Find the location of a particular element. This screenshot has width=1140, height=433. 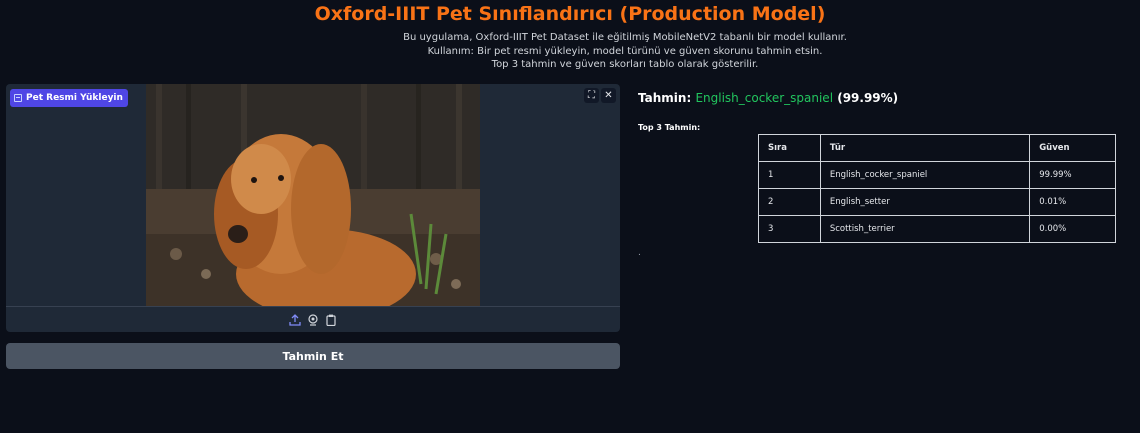

rank-cell: 2 is located at coordinates (789, 202).